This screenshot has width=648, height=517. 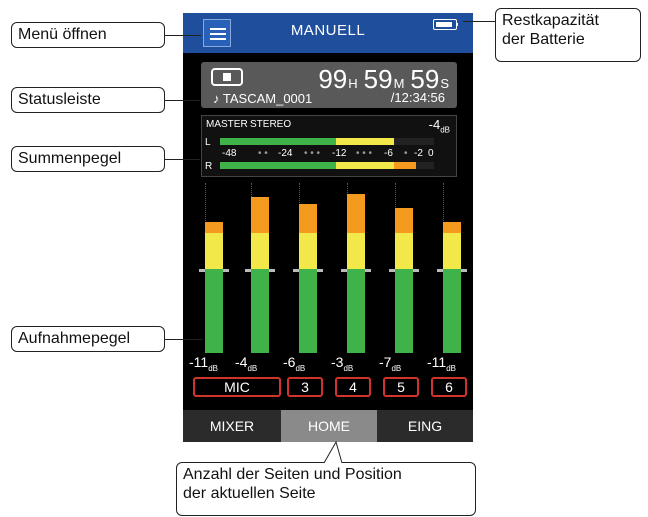 I want to click on channel-level-value: -4dB, so click(x=246, y=363).